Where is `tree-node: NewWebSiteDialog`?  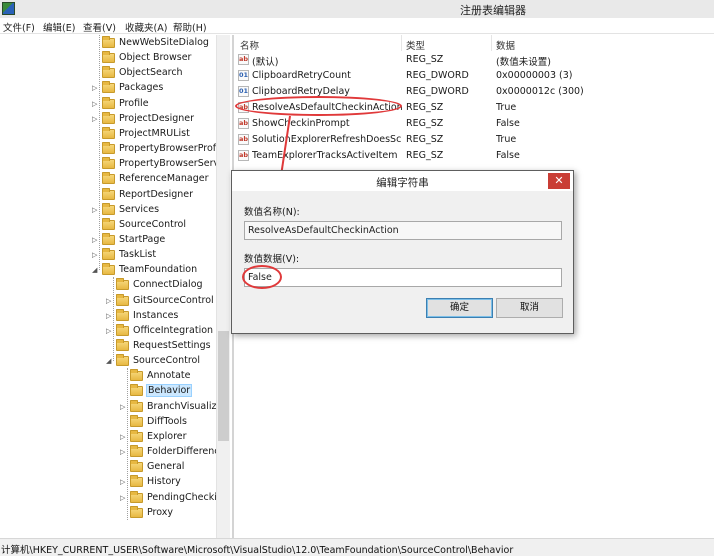 tree-node: NewWebSiteDialog is located at coordinates (108, 43).